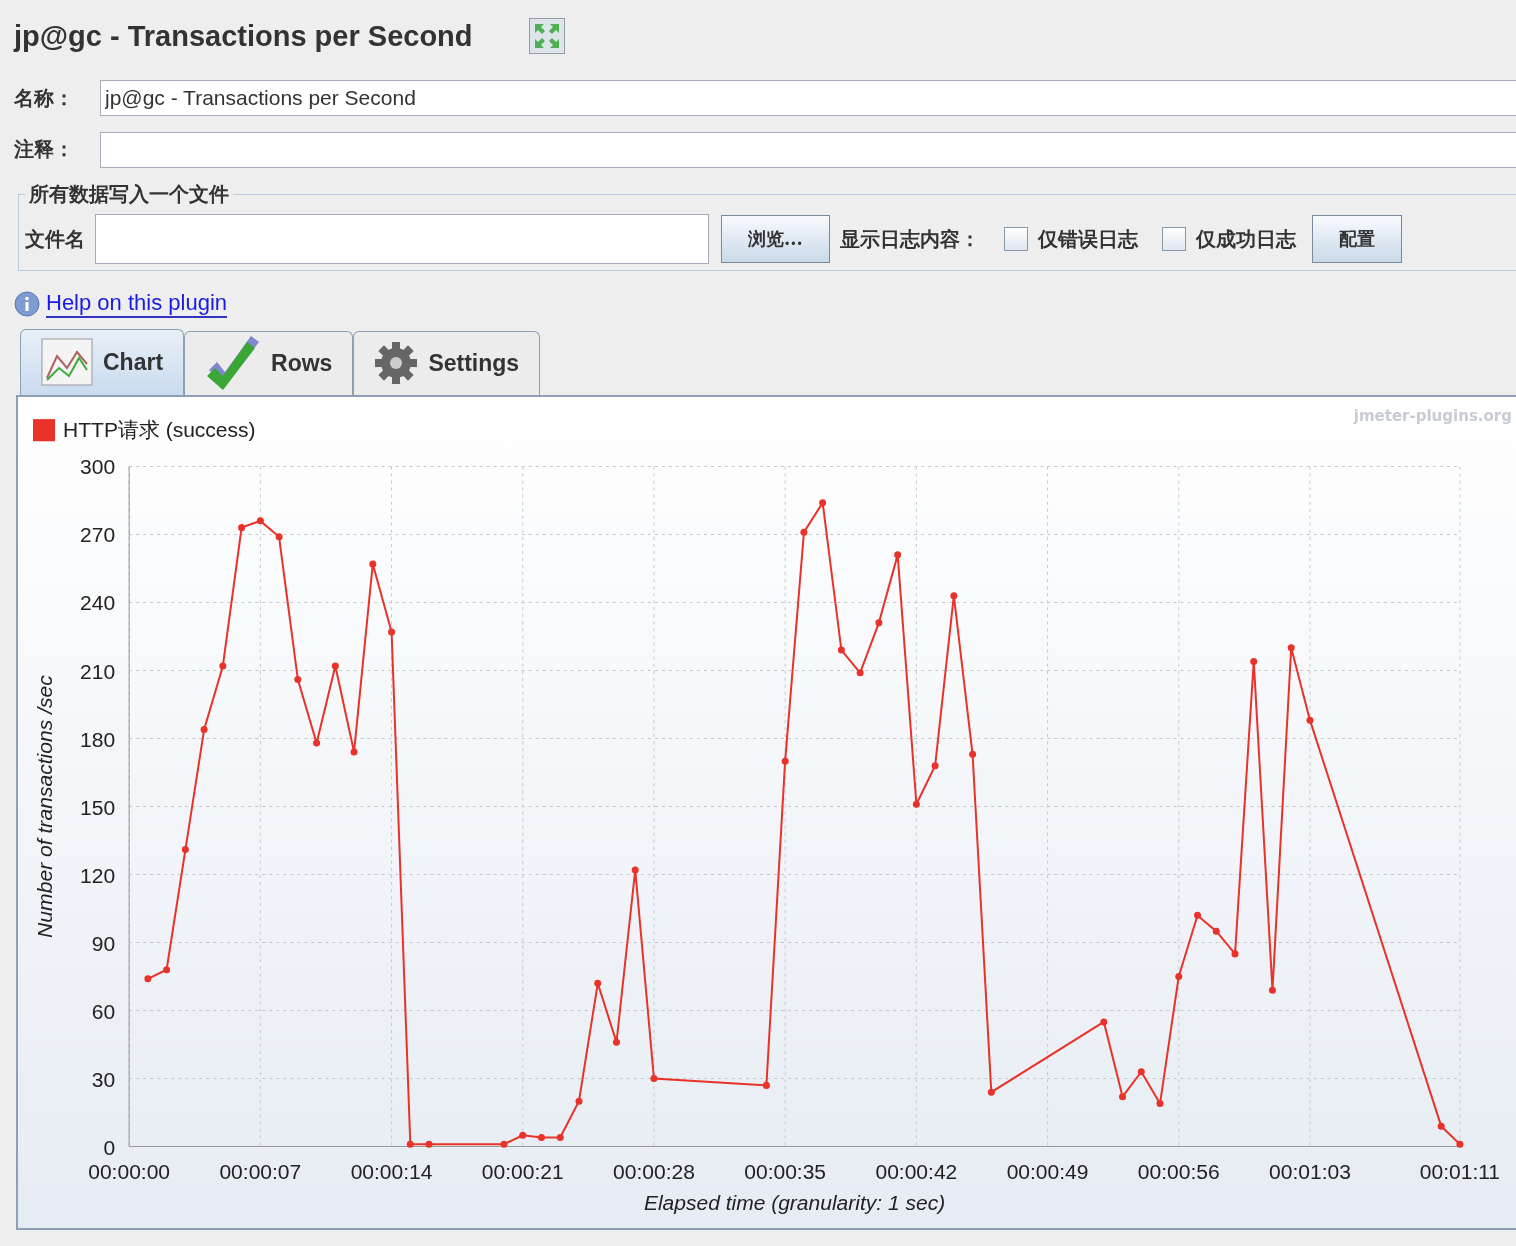  I want to click on y-tick-label: 300, so click(98, 467).